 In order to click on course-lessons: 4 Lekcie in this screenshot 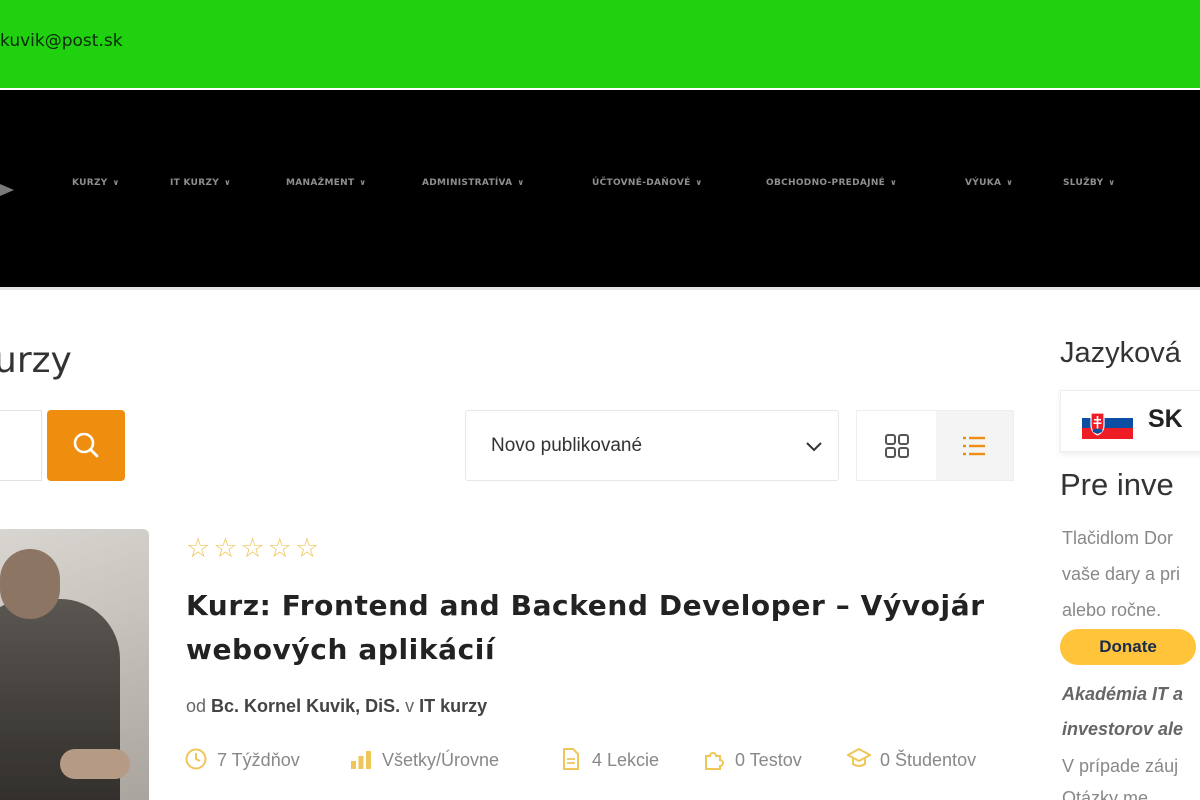, I will do `click(609, 759)`.